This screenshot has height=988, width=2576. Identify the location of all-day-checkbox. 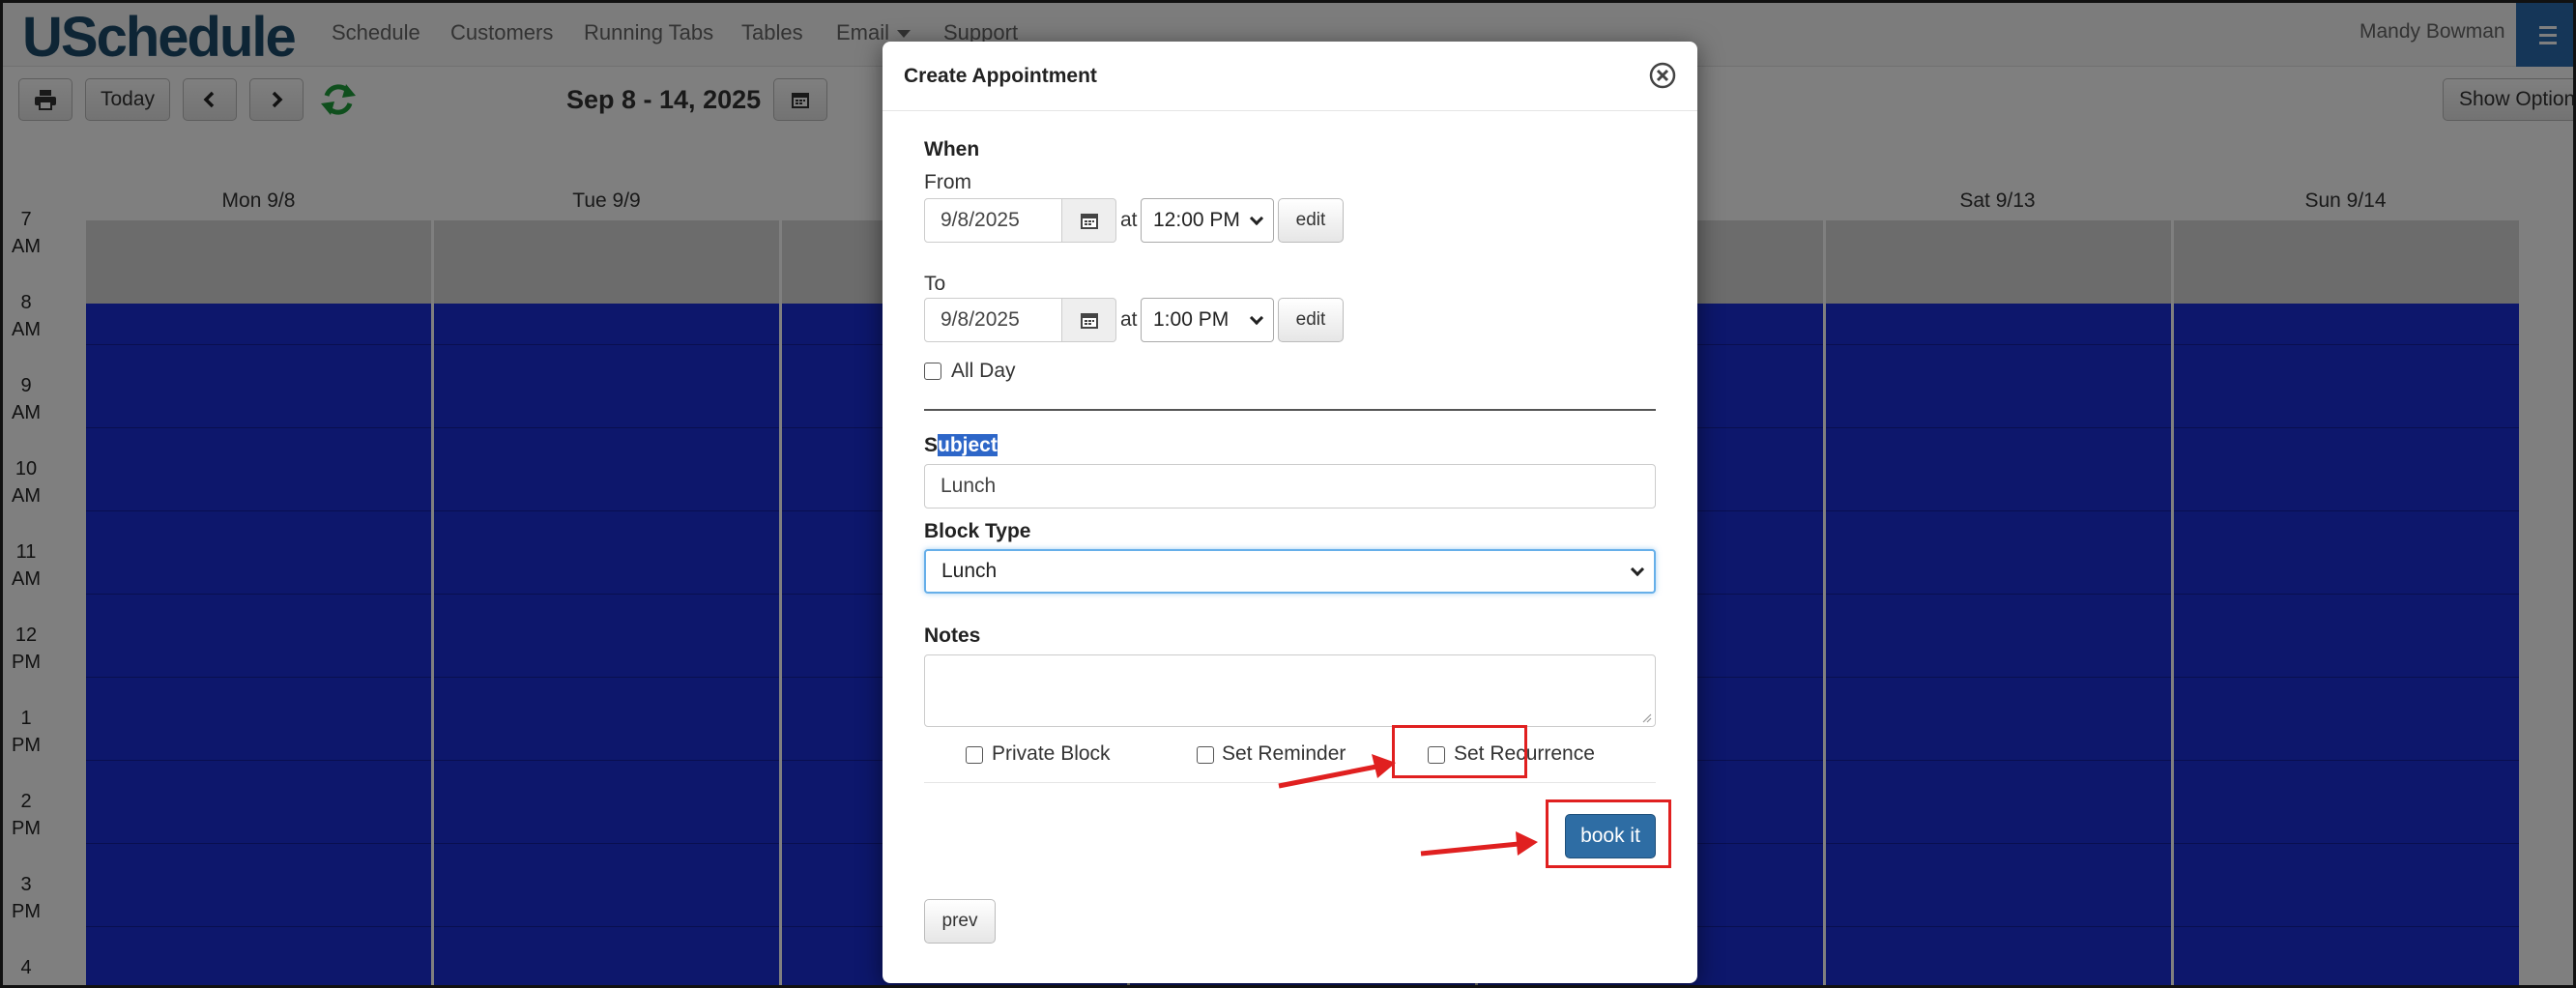
(932, 371).